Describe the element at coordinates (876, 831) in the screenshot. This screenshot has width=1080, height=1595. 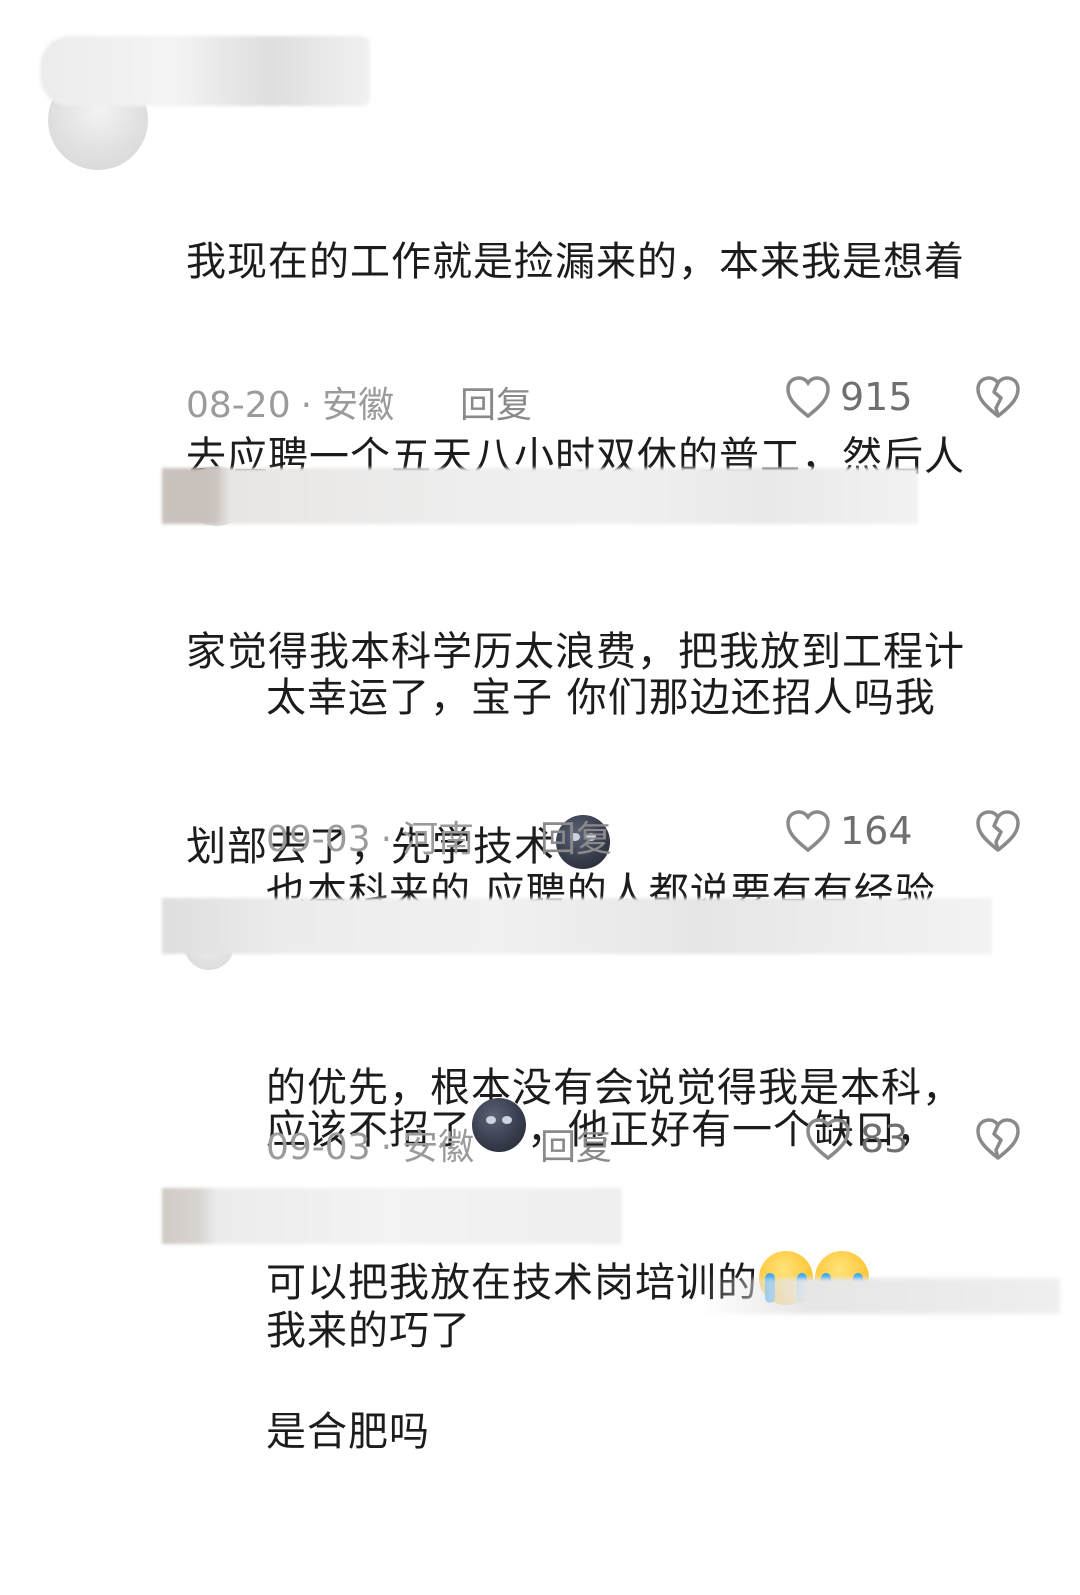
I see `like-count: 164` at that location.